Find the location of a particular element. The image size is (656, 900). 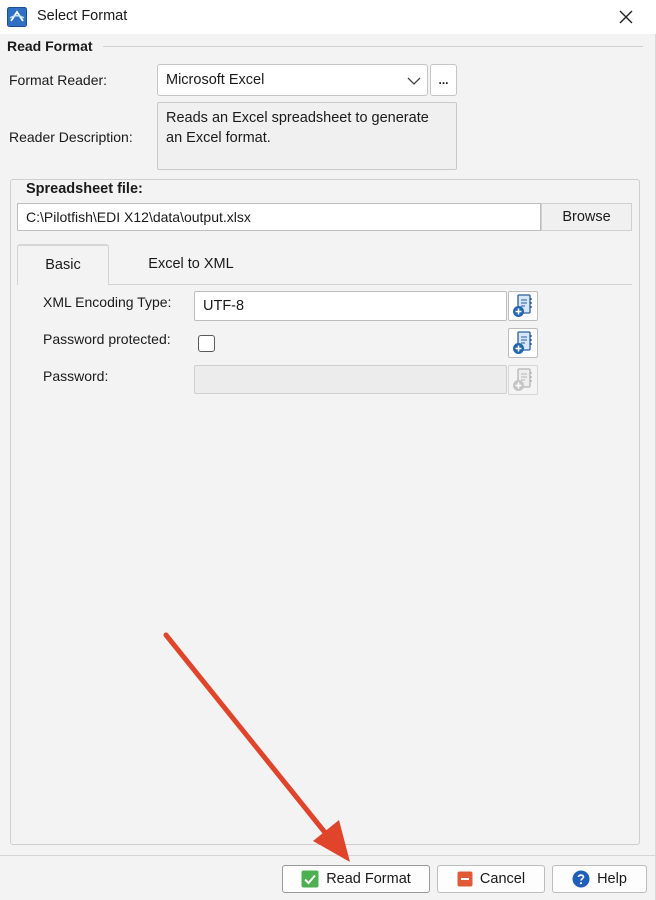

password-variable-button is located at coordinates (523, 380).